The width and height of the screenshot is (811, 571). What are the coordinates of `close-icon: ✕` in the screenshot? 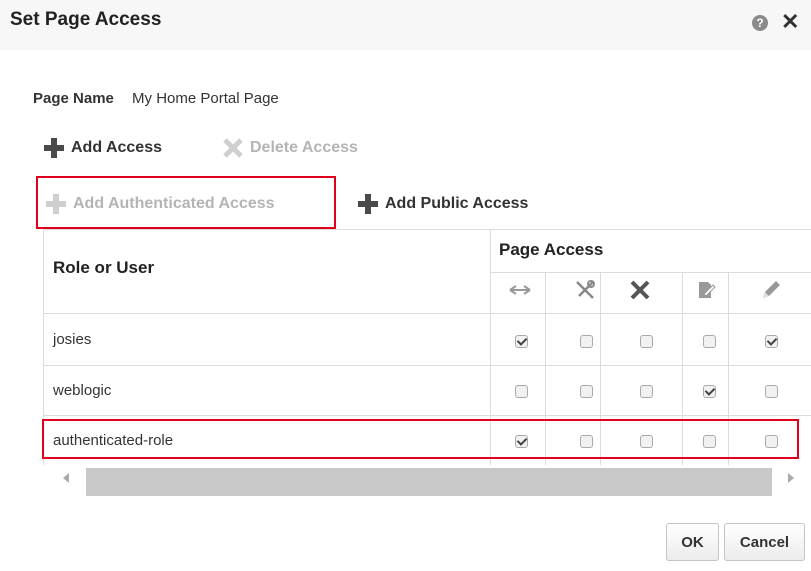 It's located at (790, 22).